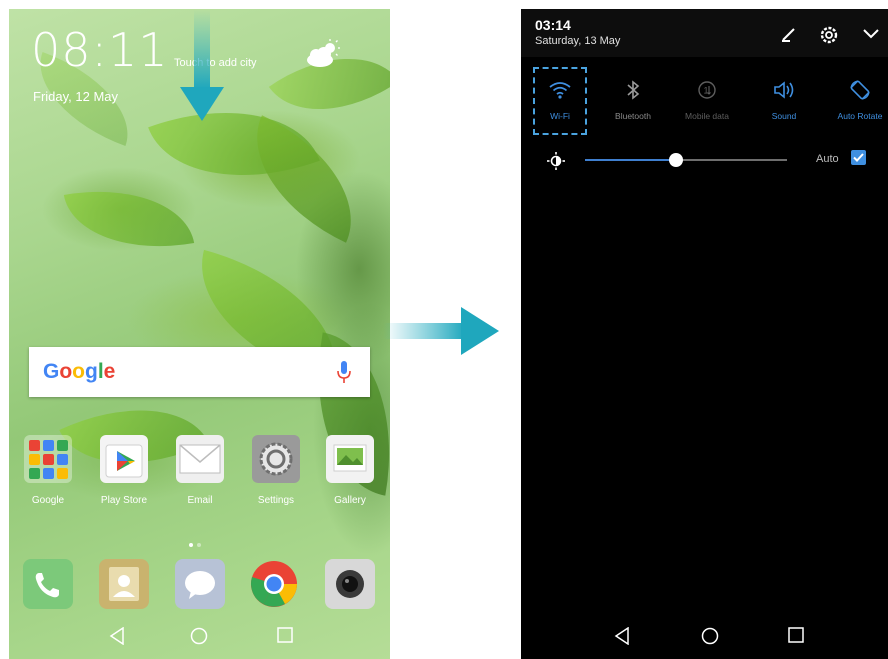  Describe the element at coordinates (350, 500) in the screenshot. I see `app-label: Gallery` at that location.